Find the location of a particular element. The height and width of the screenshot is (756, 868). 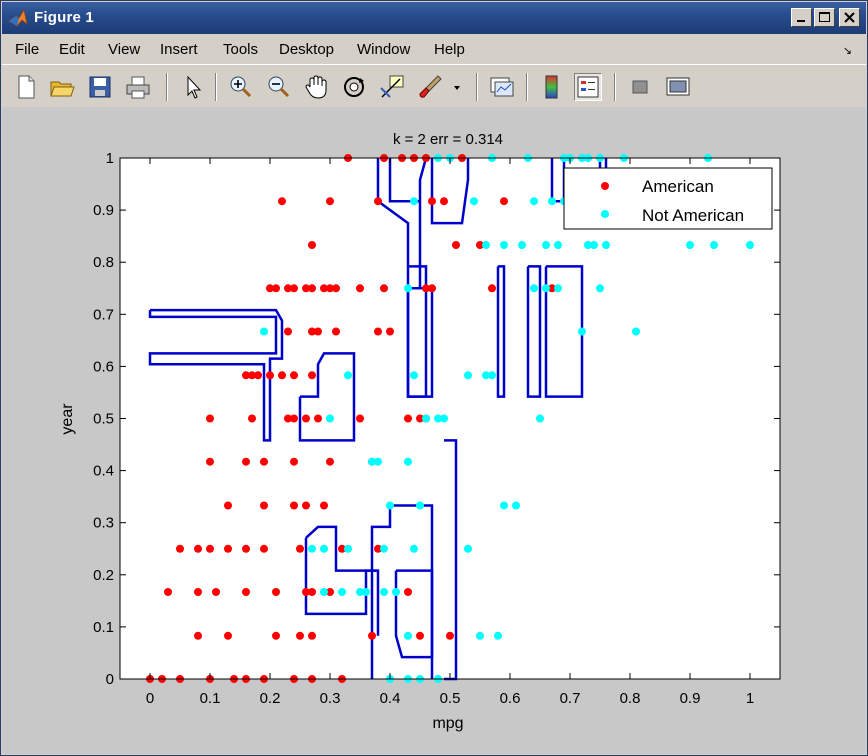

y-tick-label: 0.5 is located at coordinates (103, 419).